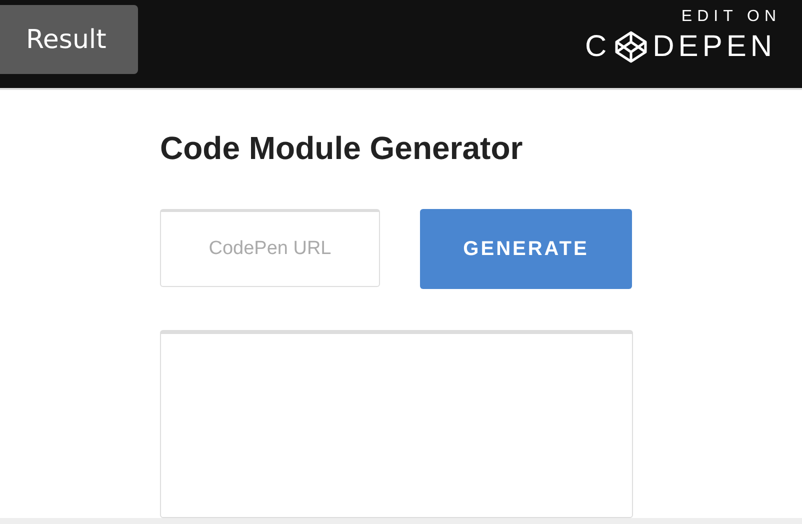 The width and height of the screenshot is (802, 524). What do you see at coordinates (597, 47) in the screenshot?
I see `logo-text: C` at bounding box center [597, 47].